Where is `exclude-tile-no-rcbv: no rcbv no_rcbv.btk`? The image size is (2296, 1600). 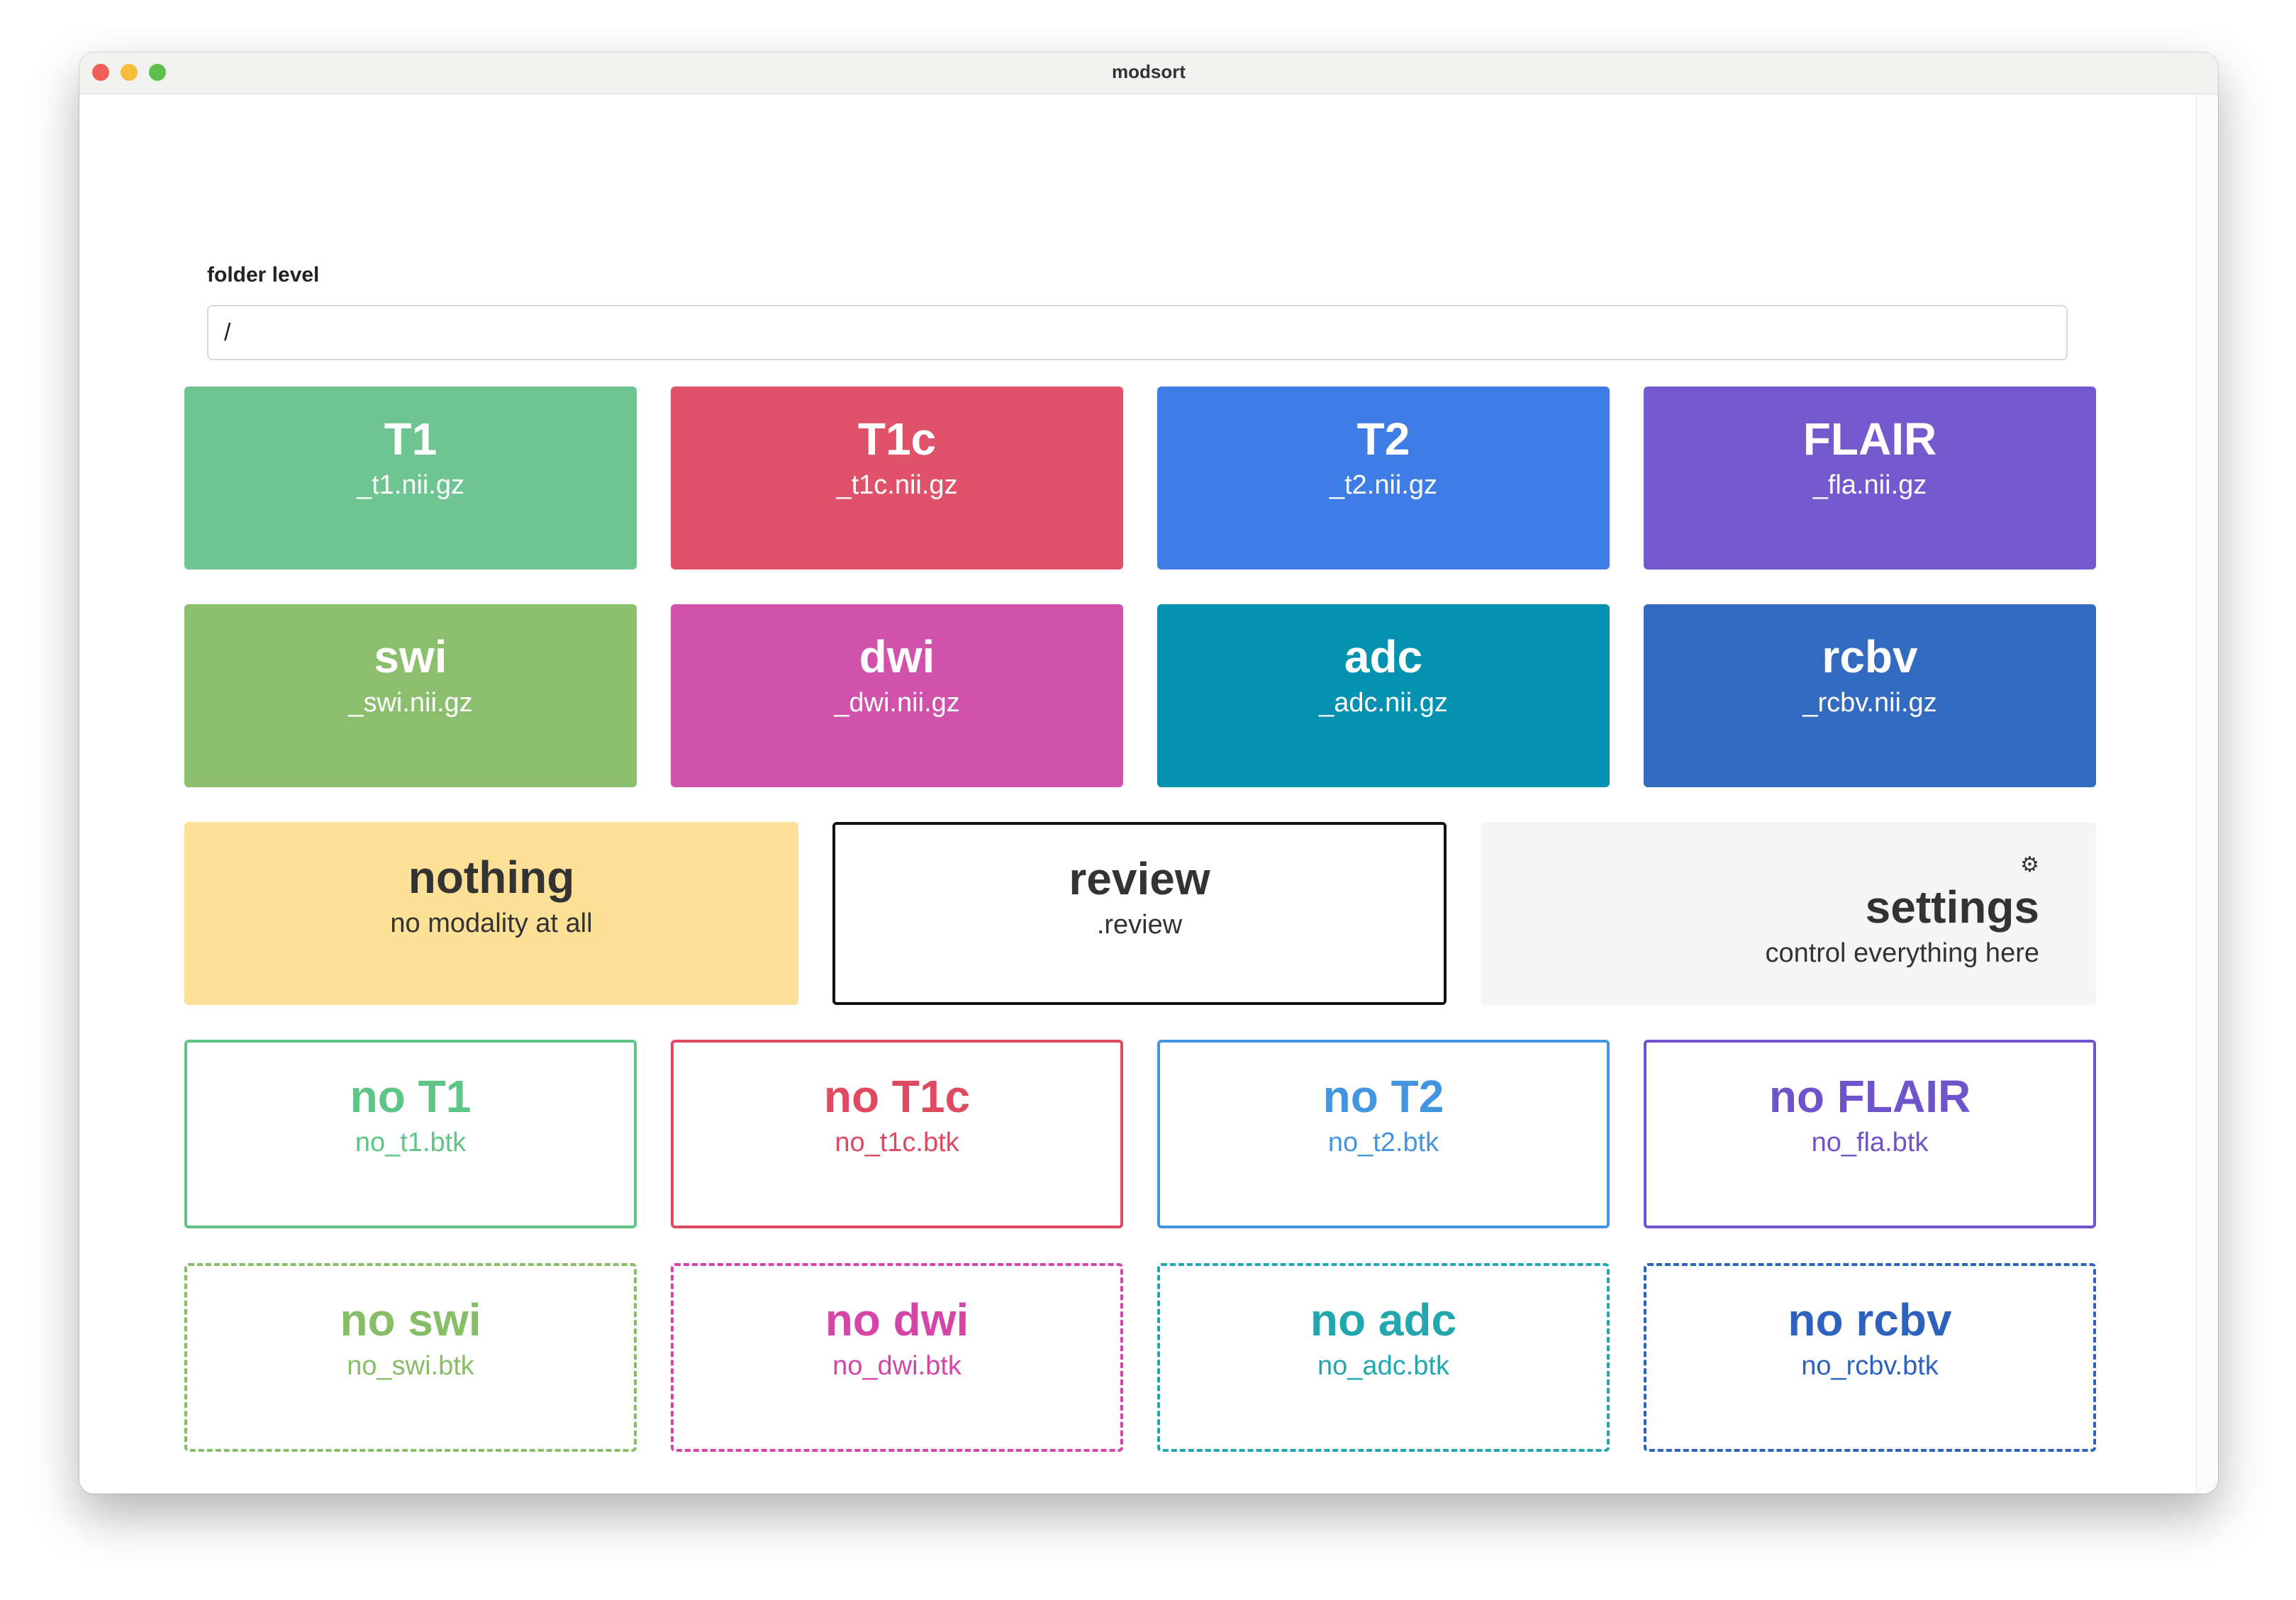
exclude-tile-no-rcbv: no rcbv no_rcbv.btk is located at coordinates (1870, 1357).